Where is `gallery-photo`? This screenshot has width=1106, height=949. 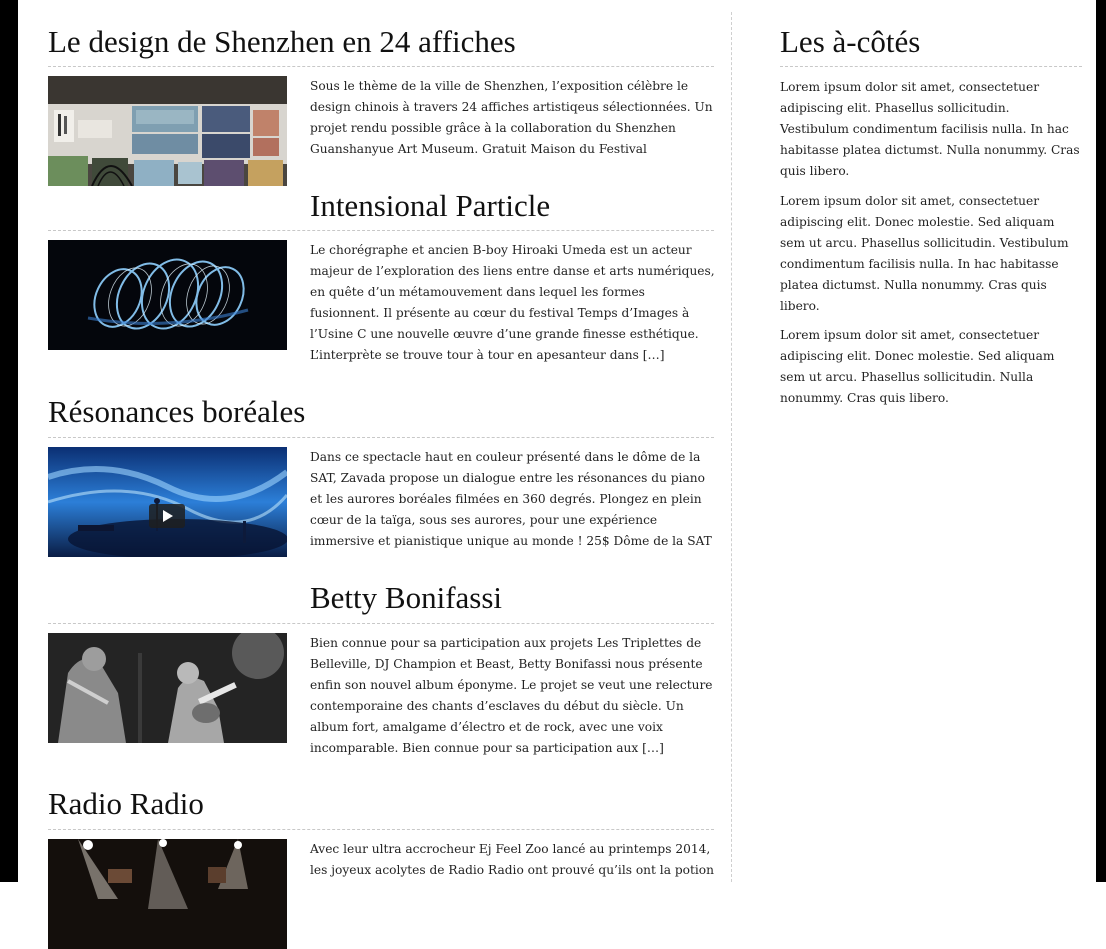 gallery-photo is located at coordinates (167, 131).